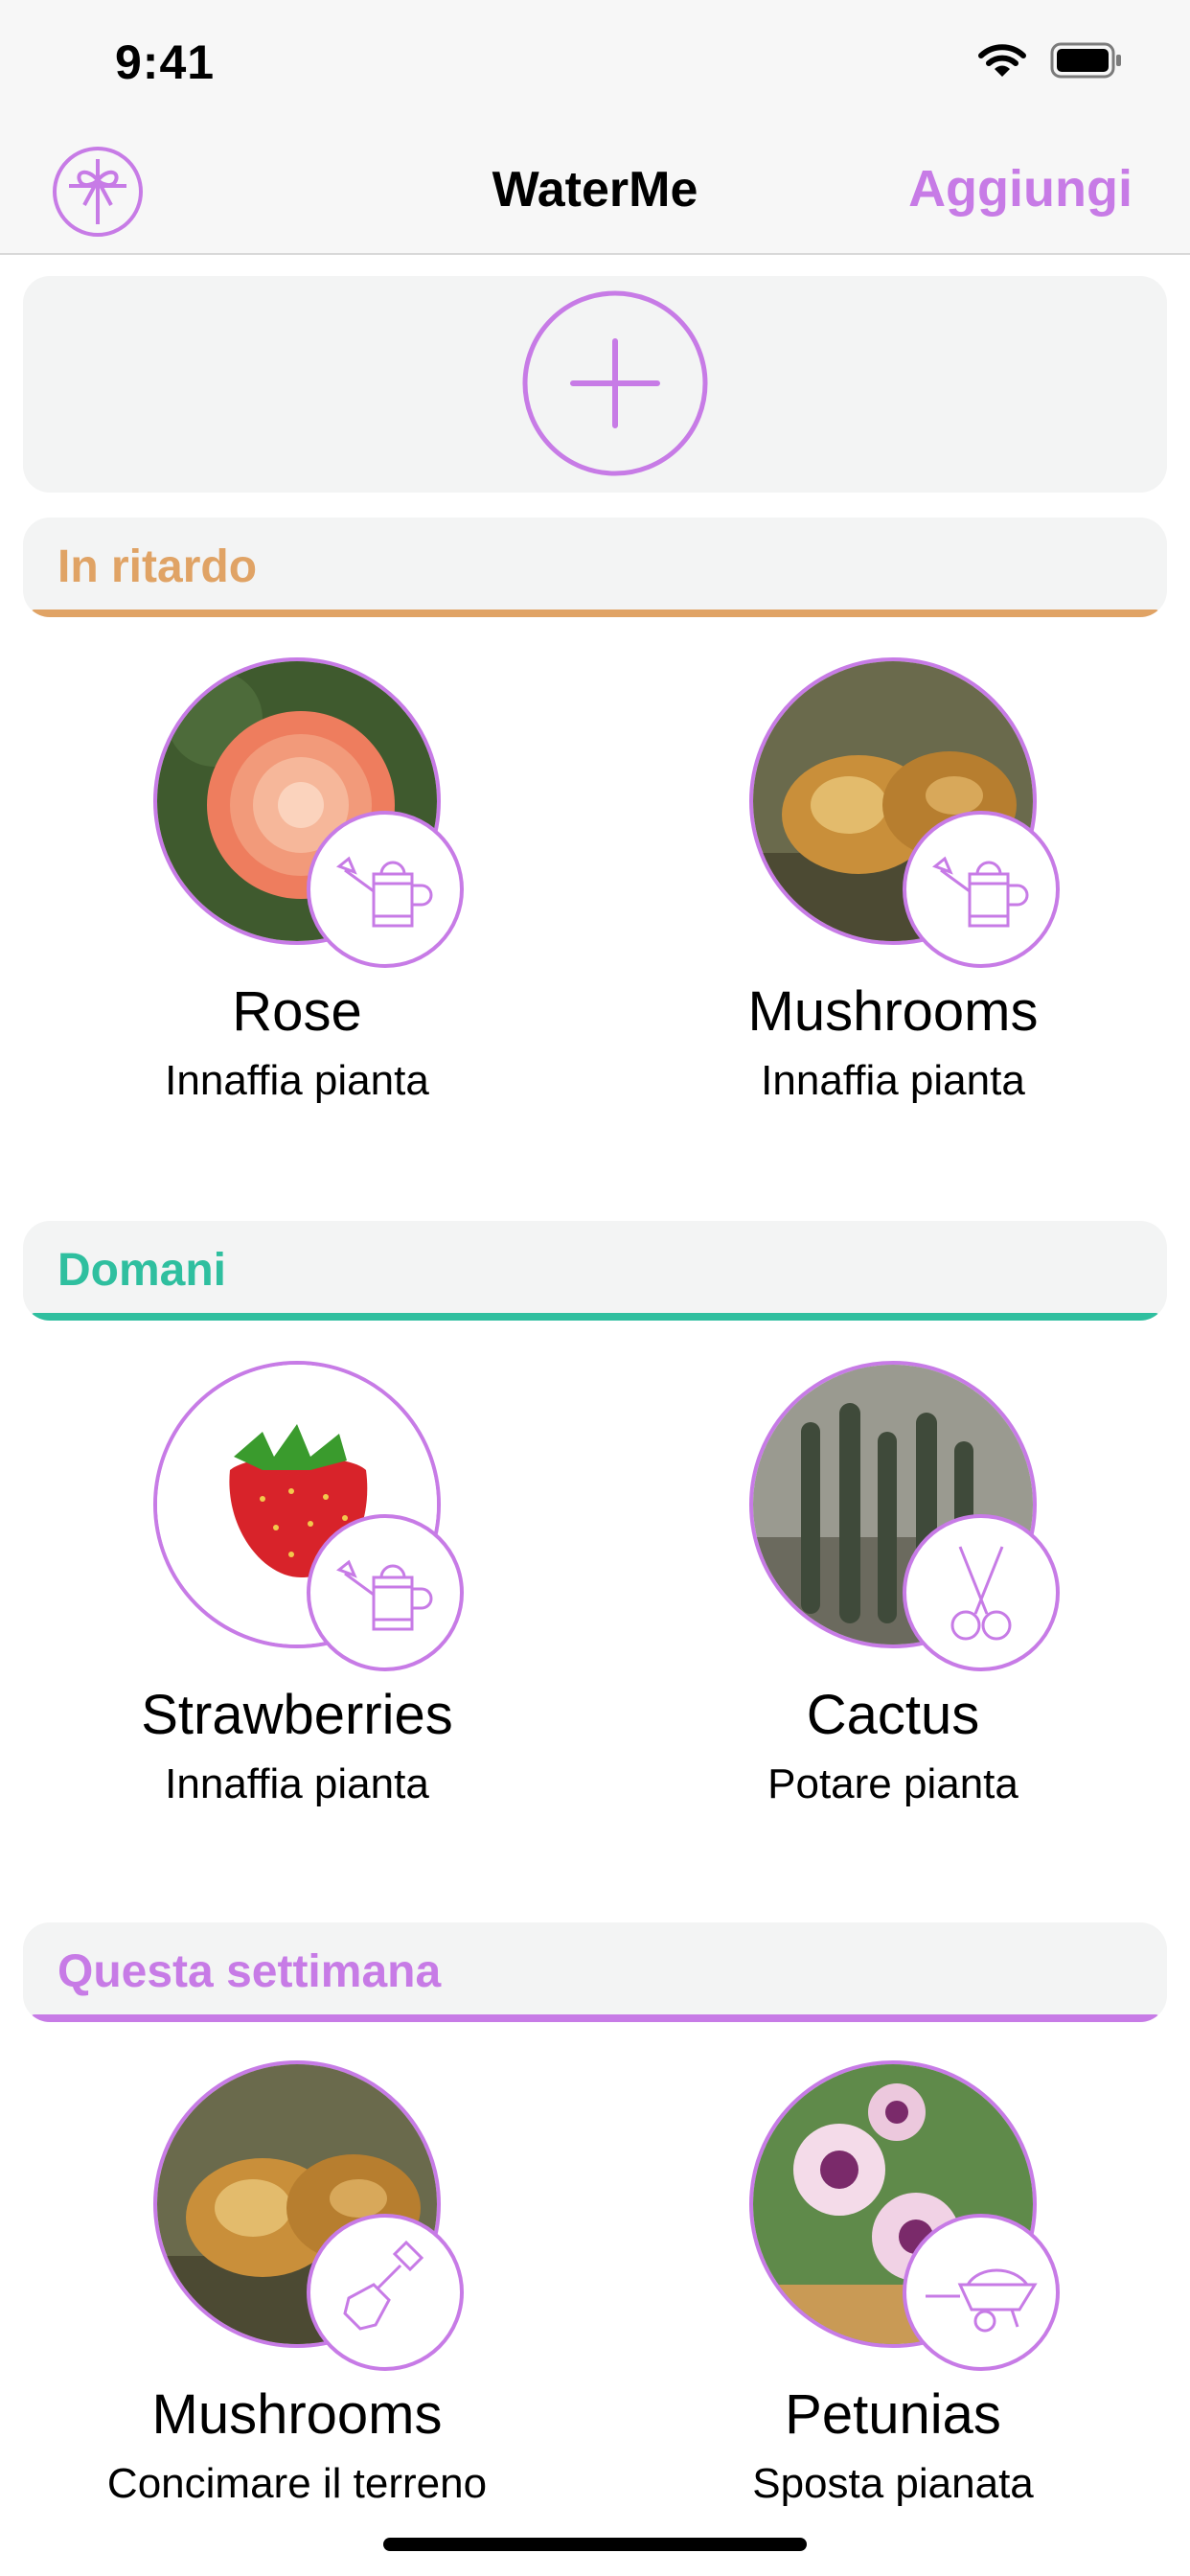 The height and width of the screenshot is (2576, 1190). I want to click on home-indicator, so click(595, 2544).